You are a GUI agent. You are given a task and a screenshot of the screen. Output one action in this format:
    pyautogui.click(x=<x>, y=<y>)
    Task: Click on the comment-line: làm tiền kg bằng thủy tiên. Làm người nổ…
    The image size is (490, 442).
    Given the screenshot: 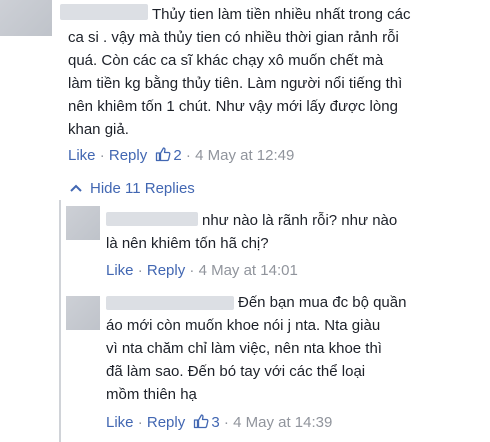 What is the action you would take?
    pyautogui.click(x=235, y=83)
    